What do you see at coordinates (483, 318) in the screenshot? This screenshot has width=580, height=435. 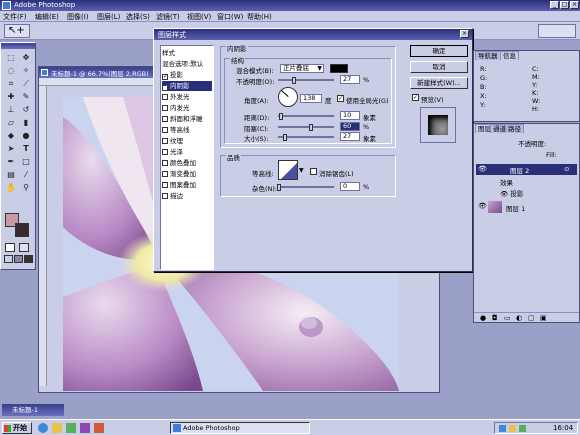 I see `add-style-icon: ●` at bounding box center [483, 318].